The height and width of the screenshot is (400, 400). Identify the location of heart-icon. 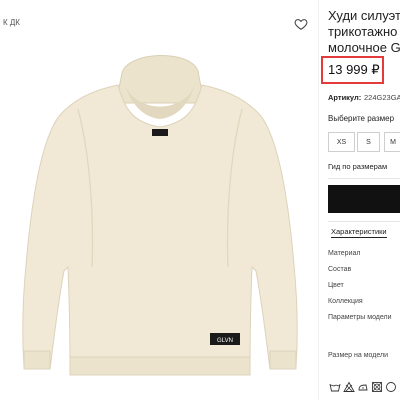
(301, 24).